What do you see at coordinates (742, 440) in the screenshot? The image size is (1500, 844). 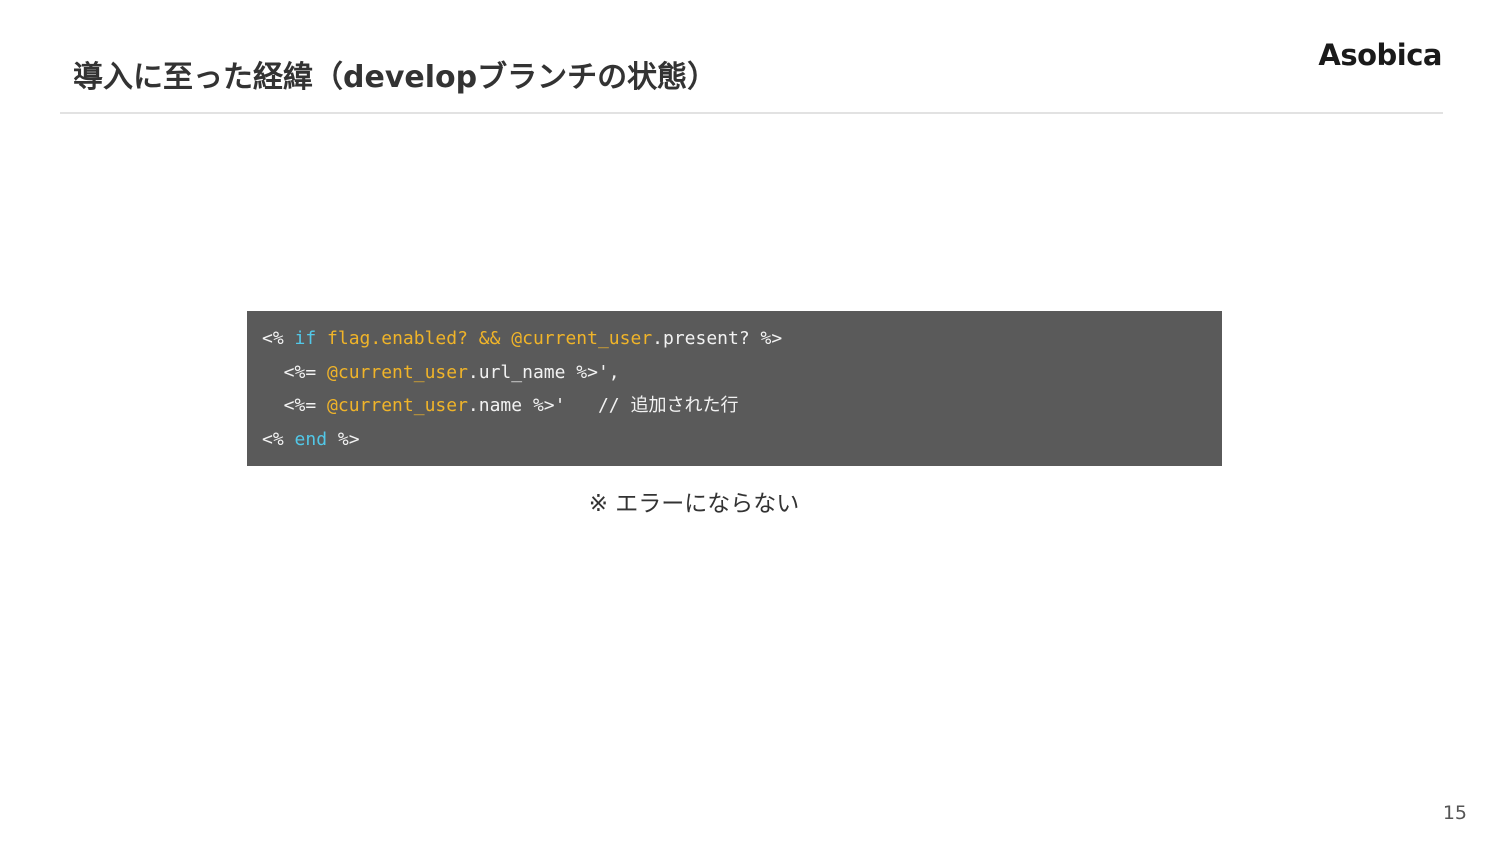 I see `code-line: <% end %>` at bounding box center [742, 440].